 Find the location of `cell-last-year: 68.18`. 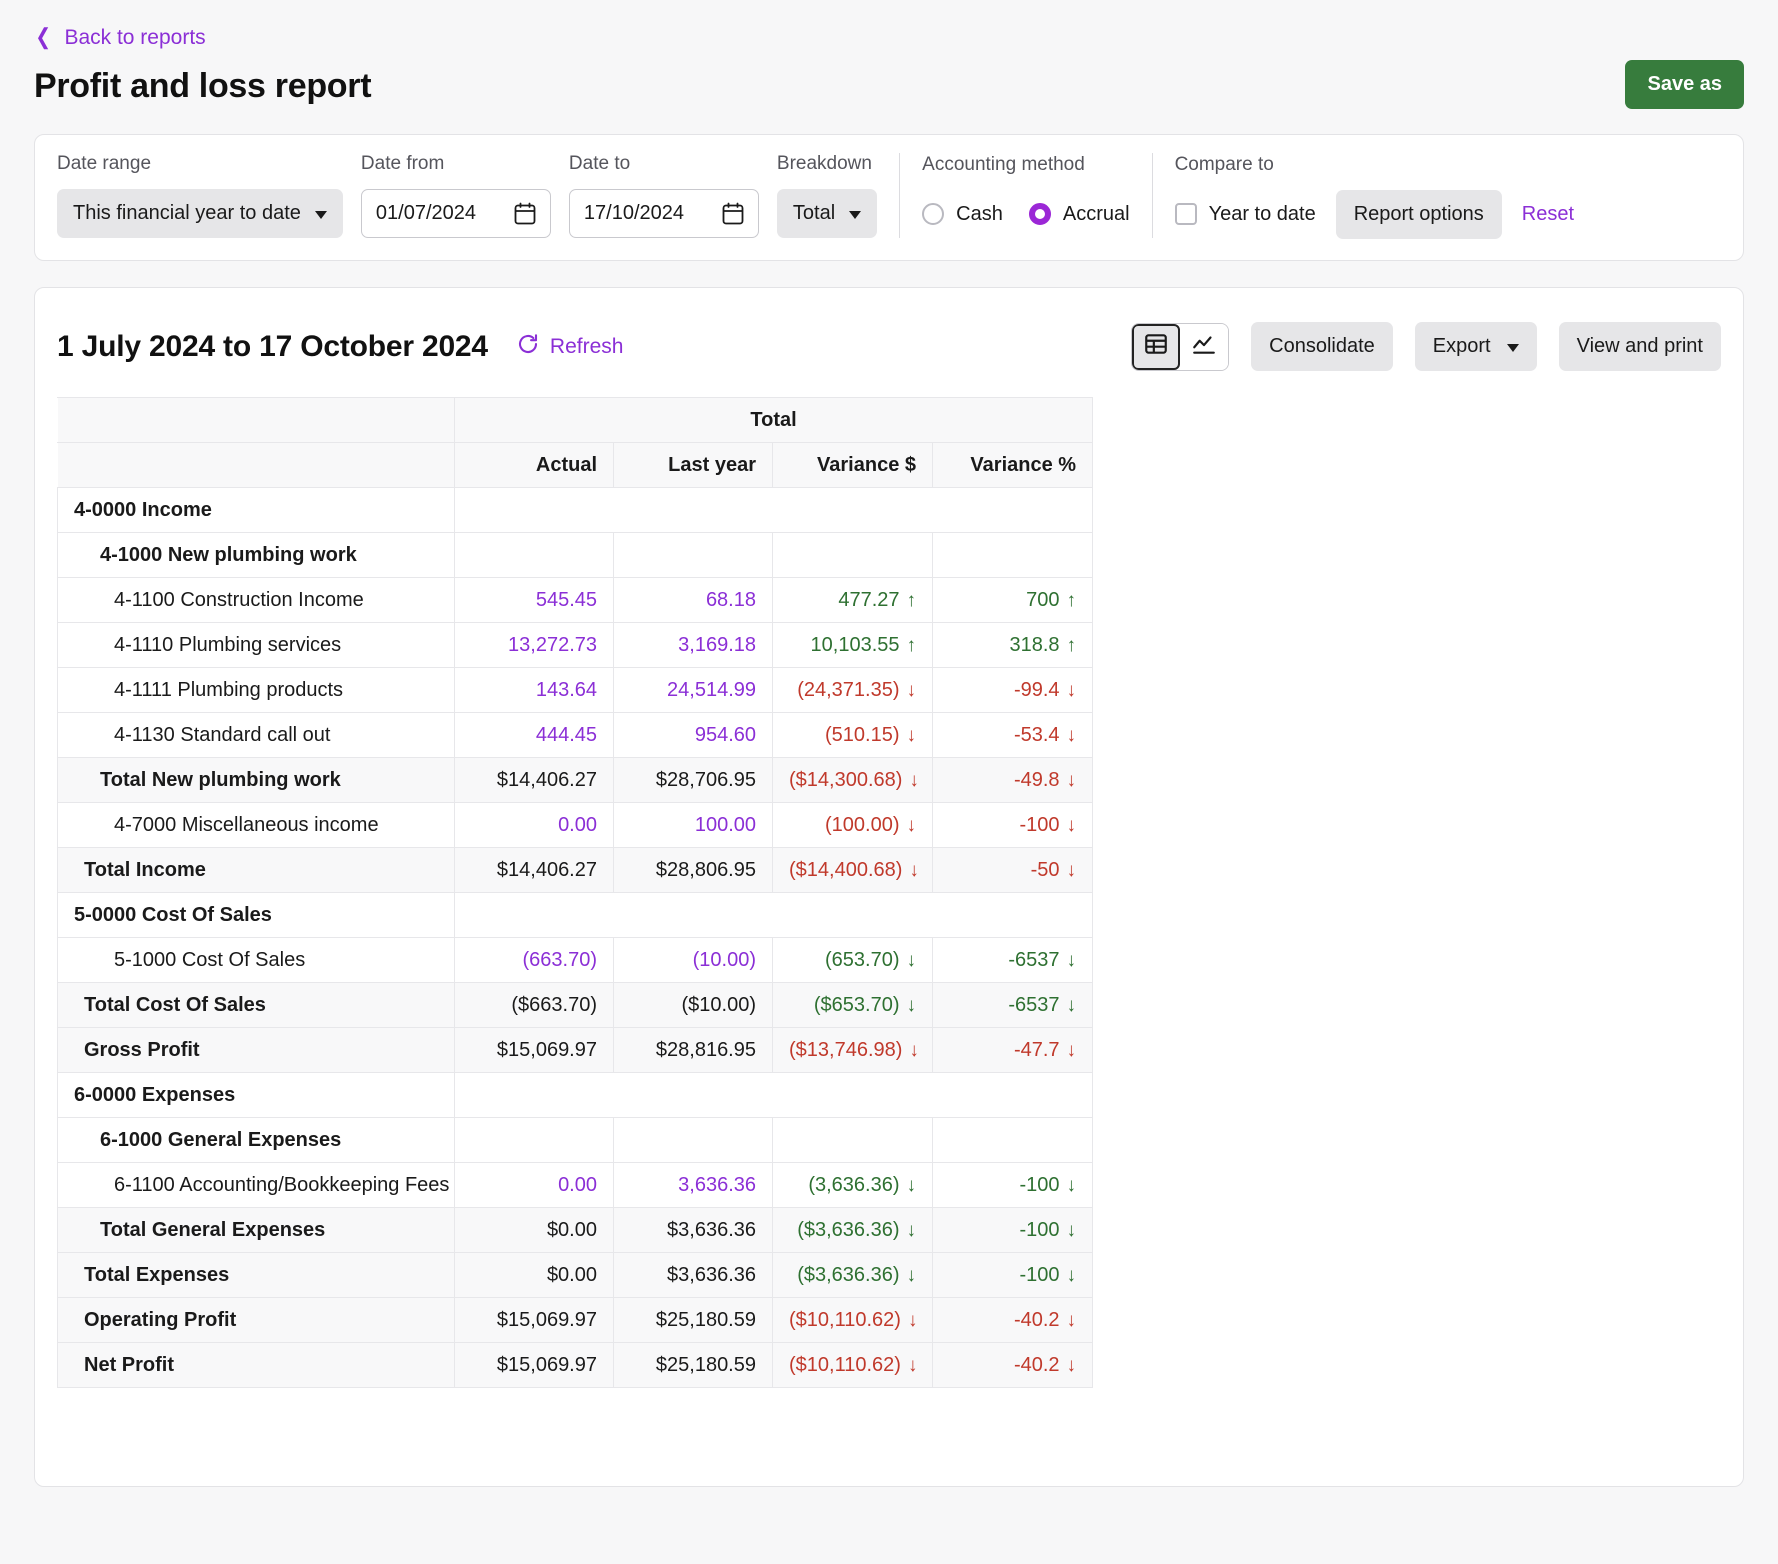

cell-last-year: 68.18 is located at coordinates (693, 600).